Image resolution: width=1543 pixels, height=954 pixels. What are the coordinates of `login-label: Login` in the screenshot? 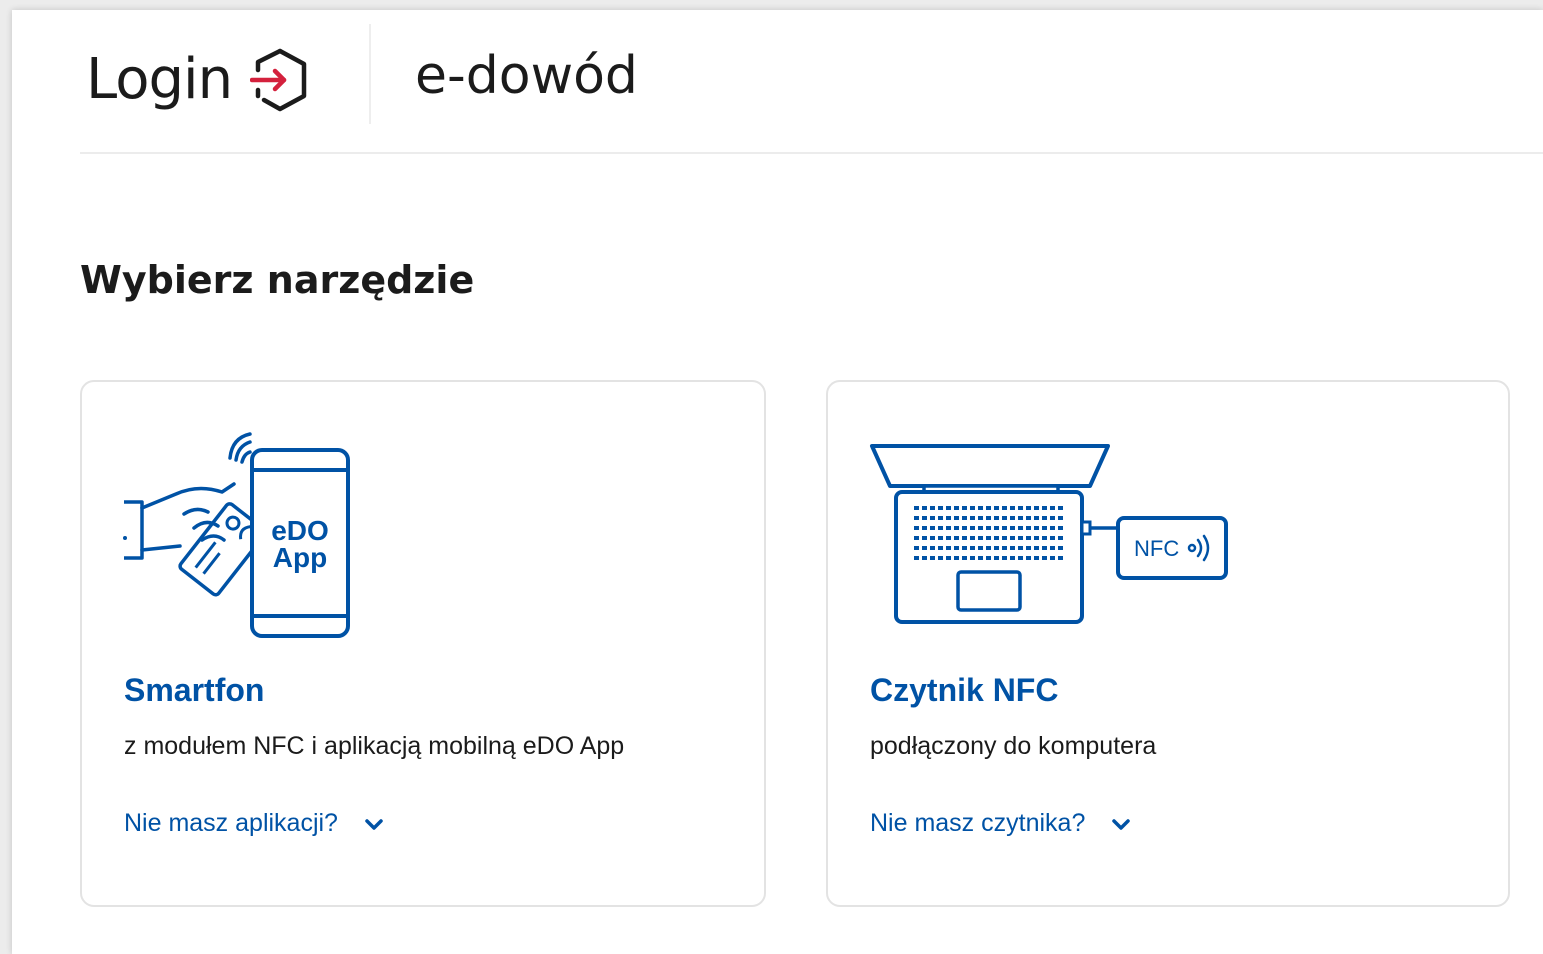 It's located at (159, 79).